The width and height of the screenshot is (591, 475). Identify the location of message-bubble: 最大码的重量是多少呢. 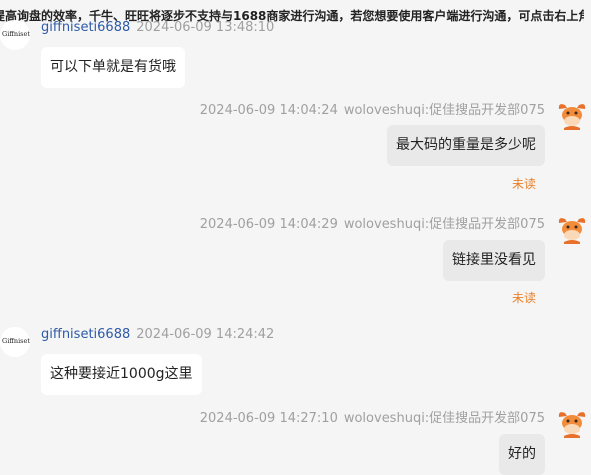
(466, 145).